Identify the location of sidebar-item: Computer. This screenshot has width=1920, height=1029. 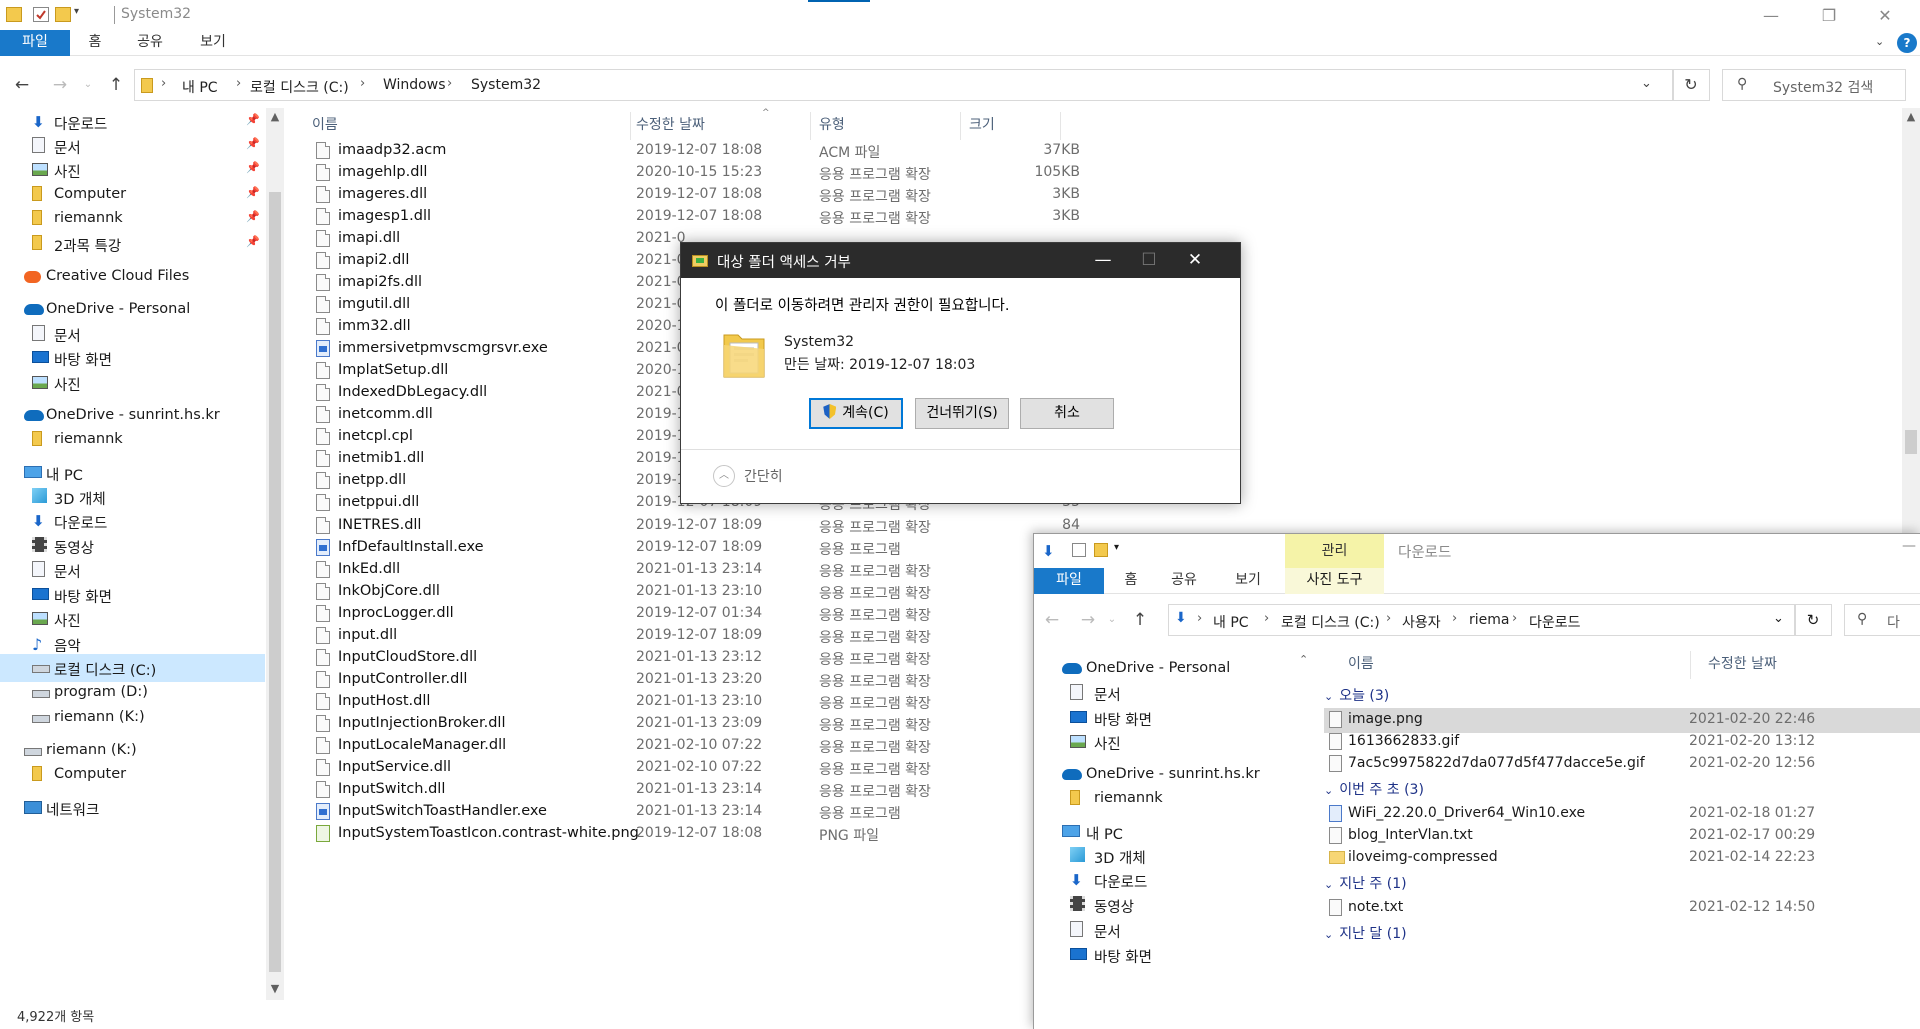
(132, 775).